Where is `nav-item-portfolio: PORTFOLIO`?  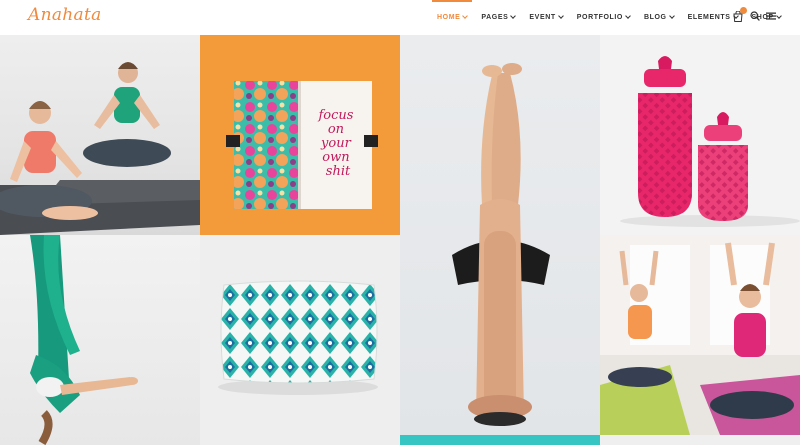 nav-item-portfolio: PORTFOLIO is located at coordinates (603, 17).